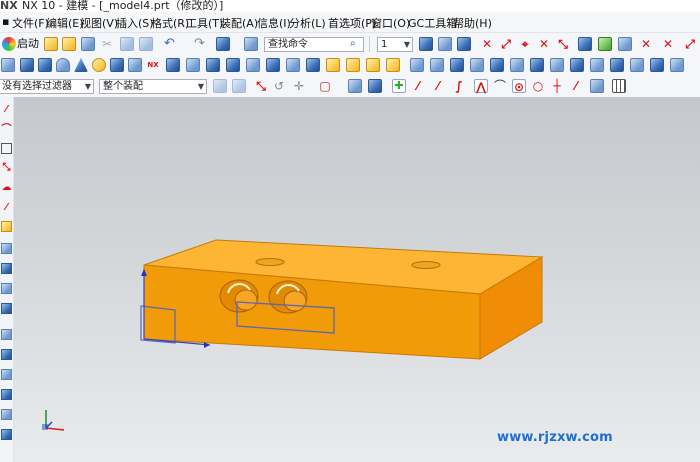 This screenshot has width=700, height=462. I want to click on menu-gc-toolbox: GC工具箱, so click(432, 23).